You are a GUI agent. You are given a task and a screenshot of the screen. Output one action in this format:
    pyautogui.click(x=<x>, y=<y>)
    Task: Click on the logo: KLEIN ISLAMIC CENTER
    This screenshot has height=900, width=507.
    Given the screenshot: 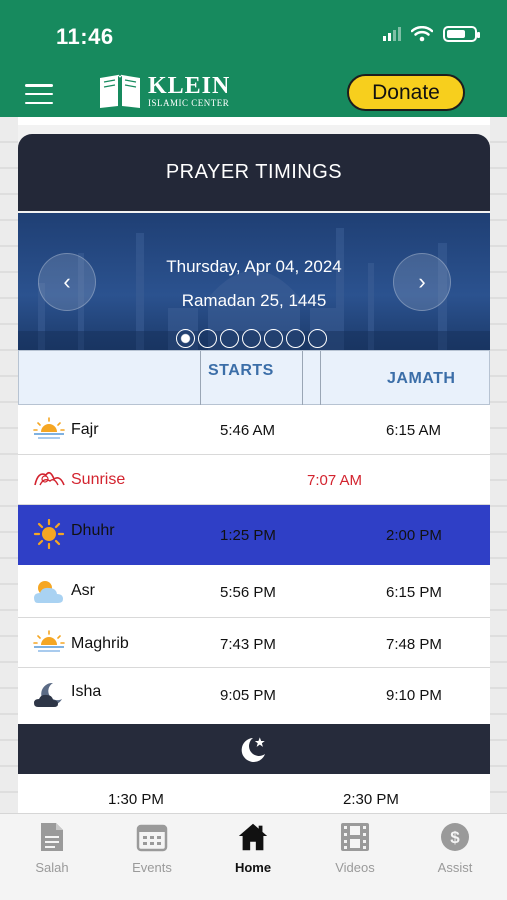 What is the action you would take?
    pyautogui.click(x=164, y=91)
    